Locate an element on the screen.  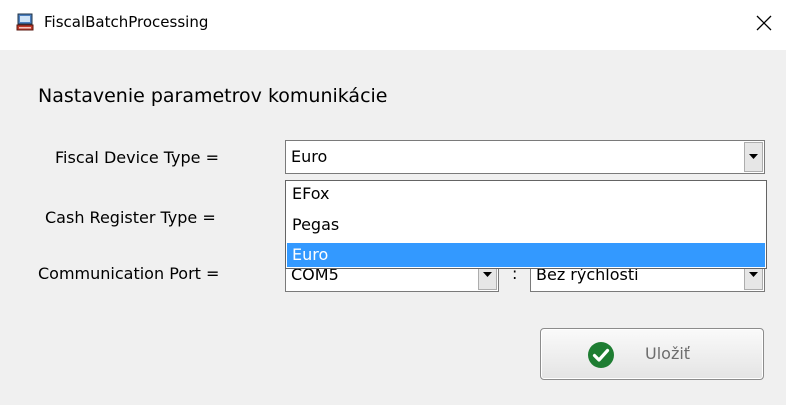
communication-port-label: Communication Port = is located at coordinates (129, 273).